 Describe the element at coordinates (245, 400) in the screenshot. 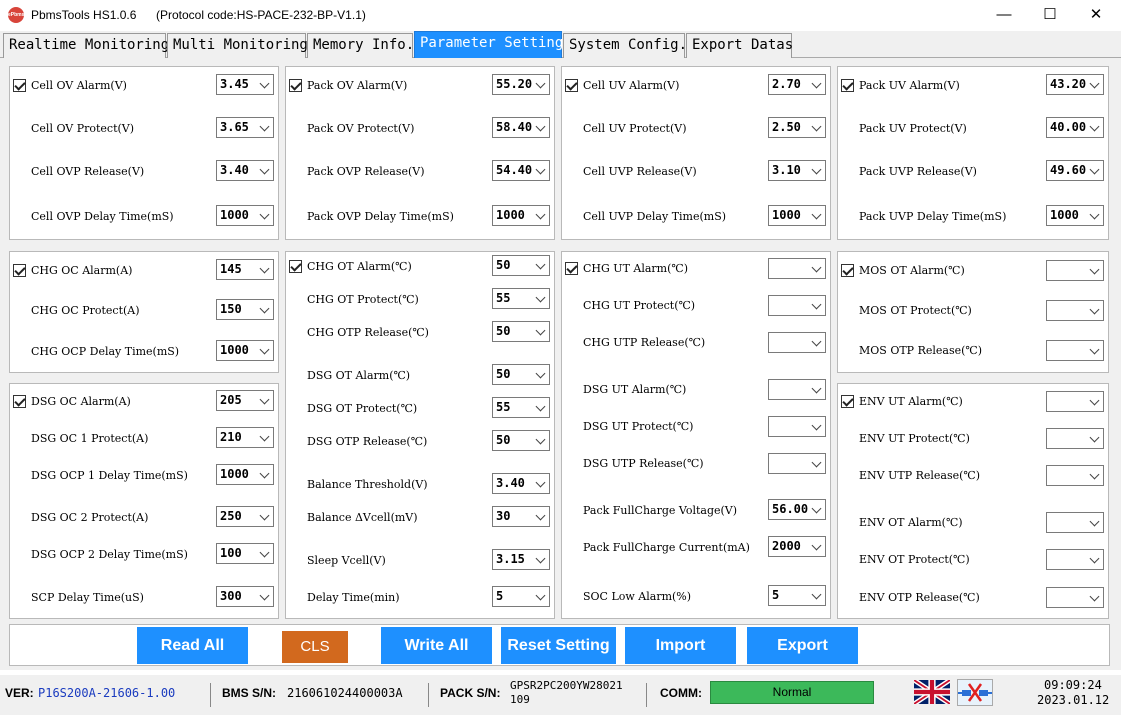

I see `dsg-oc-alarm-select: 205` at that location.